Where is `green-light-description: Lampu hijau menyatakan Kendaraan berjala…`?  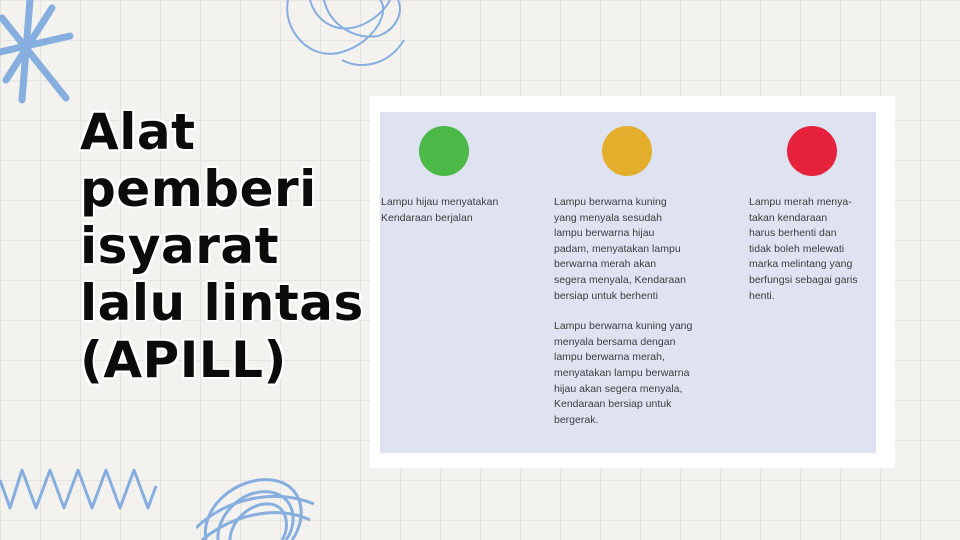
green-light-description: Lampu hijau menyatakan Kendaraan berjala… is located at coordinates (456, 218).